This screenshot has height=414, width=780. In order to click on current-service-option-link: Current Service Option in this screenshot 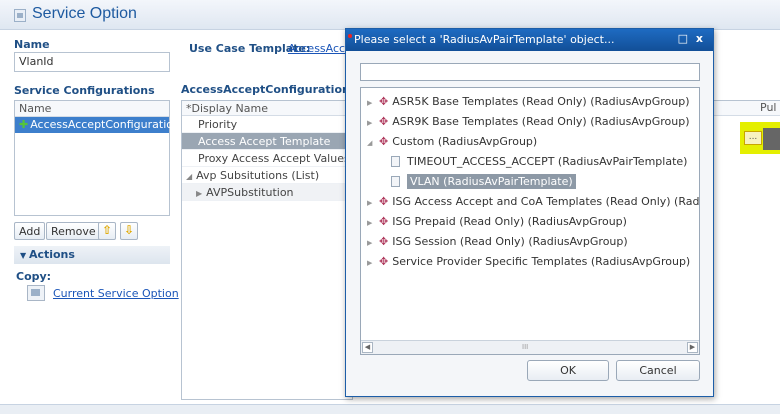, I will do `click(116, 293)`.